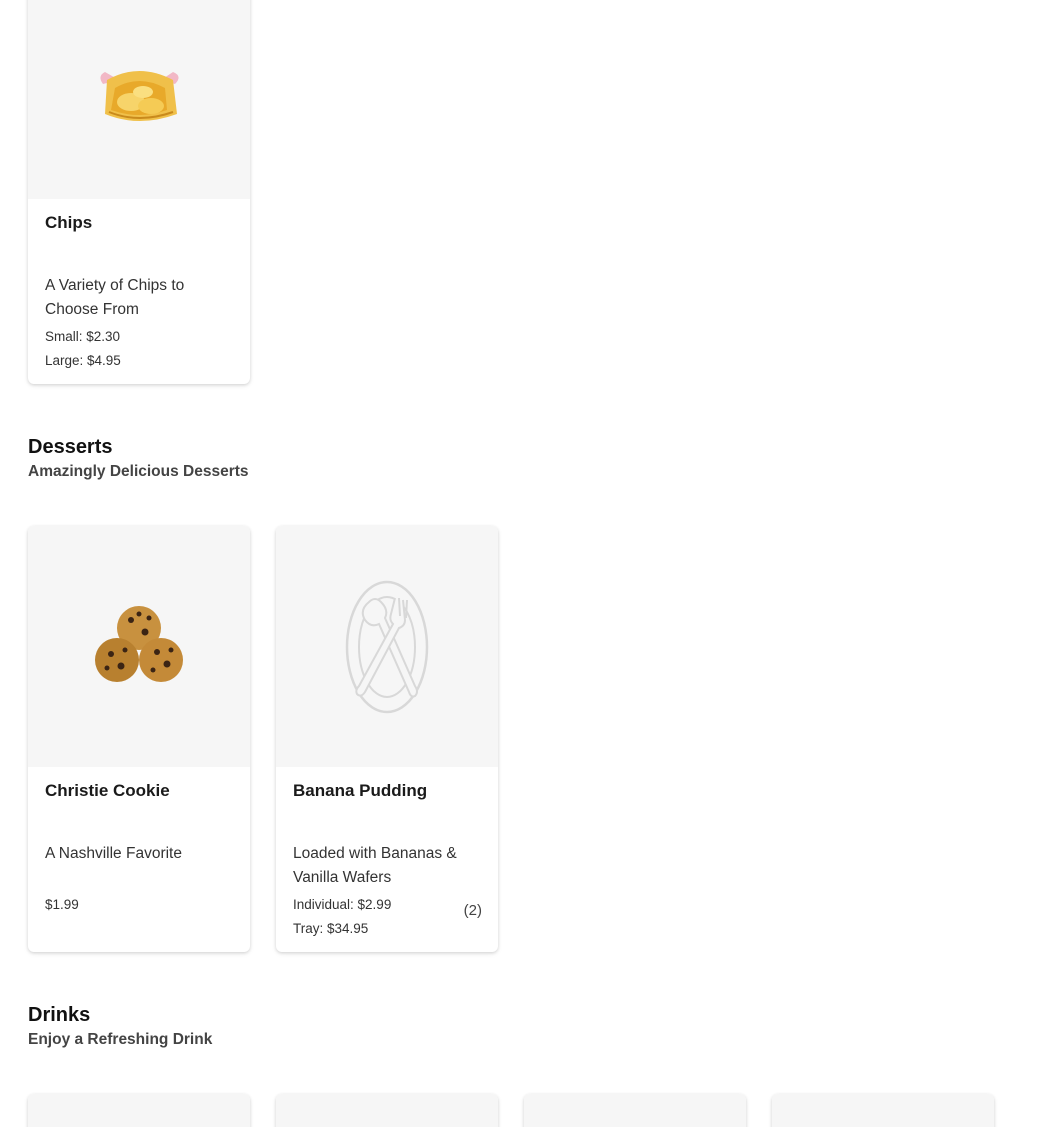 This screenshot has height=1127, width=1042. Describe the element at coordinates (59, 1015) in the screenshot. I see `section-title-drinks: Drinks` at that location.